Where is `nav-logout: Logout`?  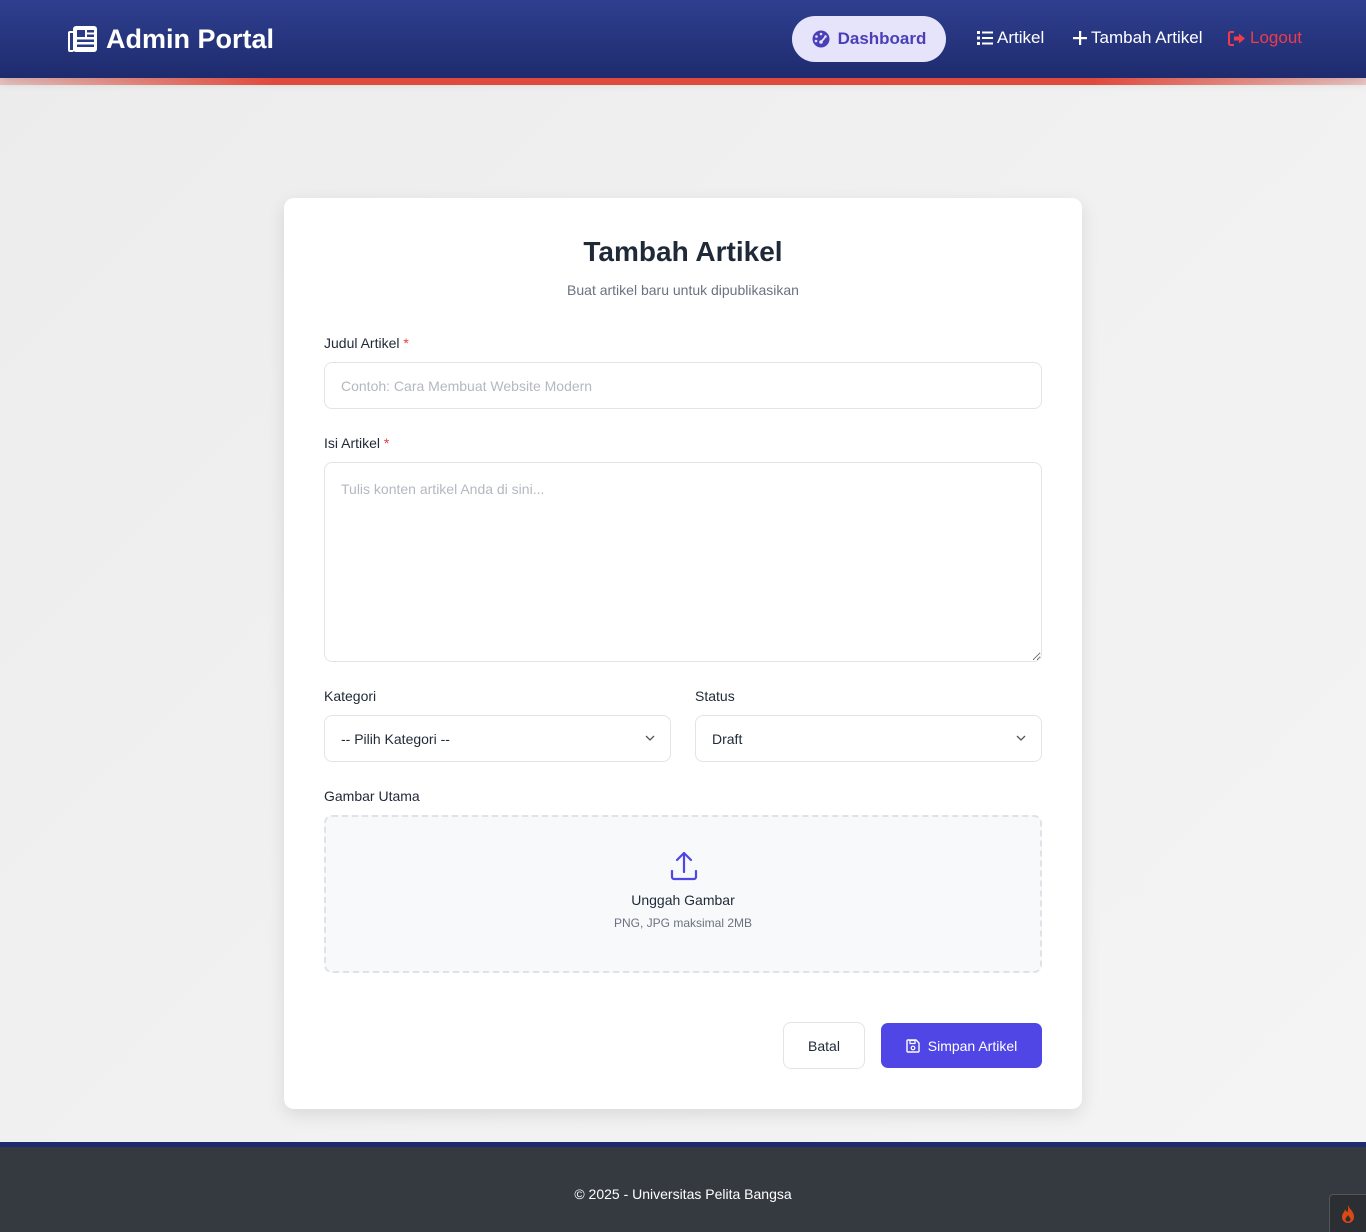
nav-logout: Logout is located at coordinates (1265, 38).